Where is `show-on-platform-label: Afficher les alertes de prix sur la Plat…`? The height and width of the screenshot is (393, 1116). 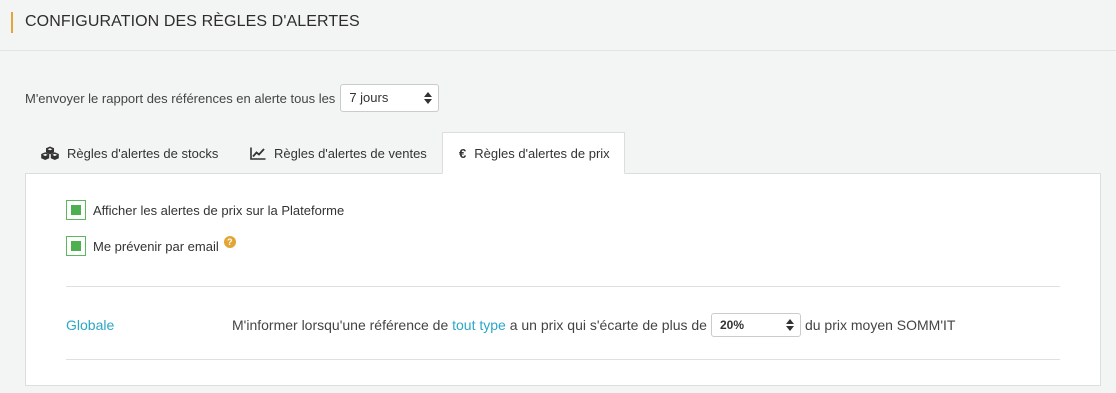 show-on-platform-label: Afficher les alertes de prix sur la Plat… is located at coordinates (219, 210).